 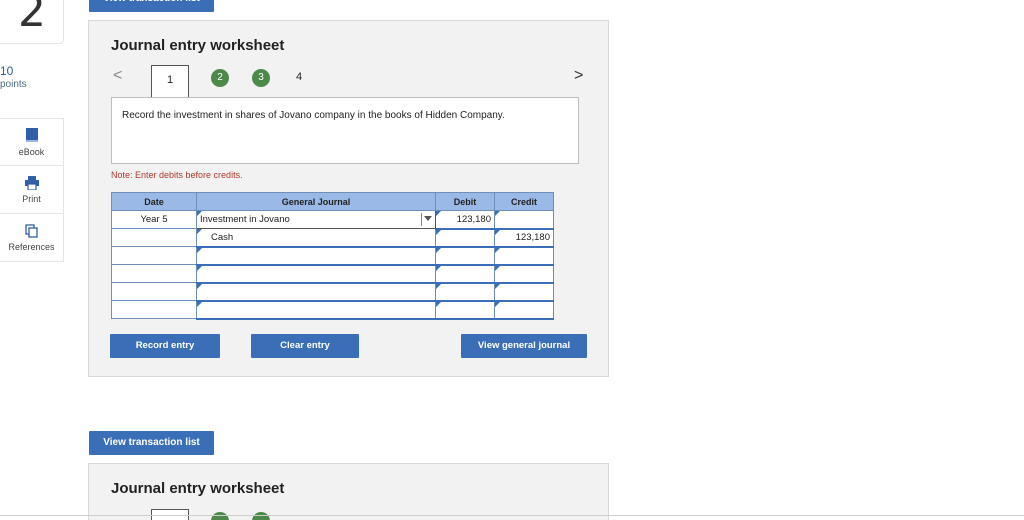 I want to click on worksheet-title: Journal entry worksheet, so click(x=198, y=45).